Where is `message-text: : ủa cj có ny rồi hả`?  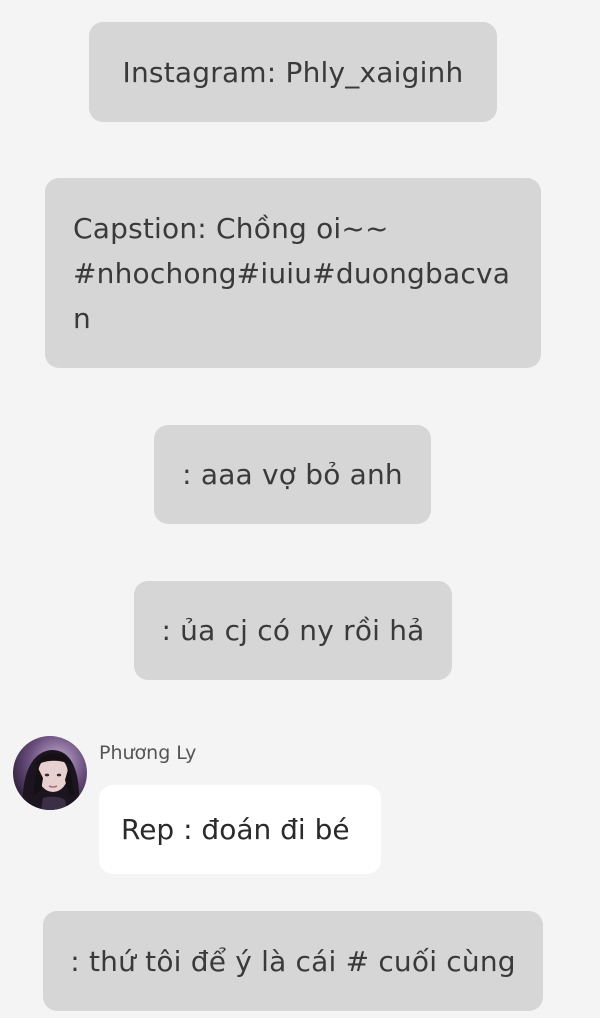 message-text: : ủa cj có ny rồi hả is located at coordinates (293, 630).